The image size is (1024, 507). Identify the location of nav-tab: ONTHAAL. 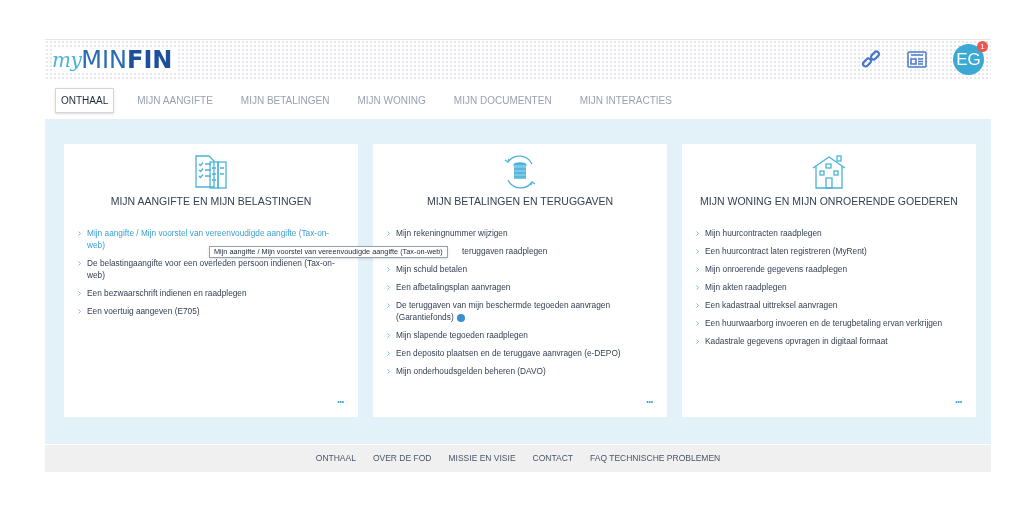
(85, 100).